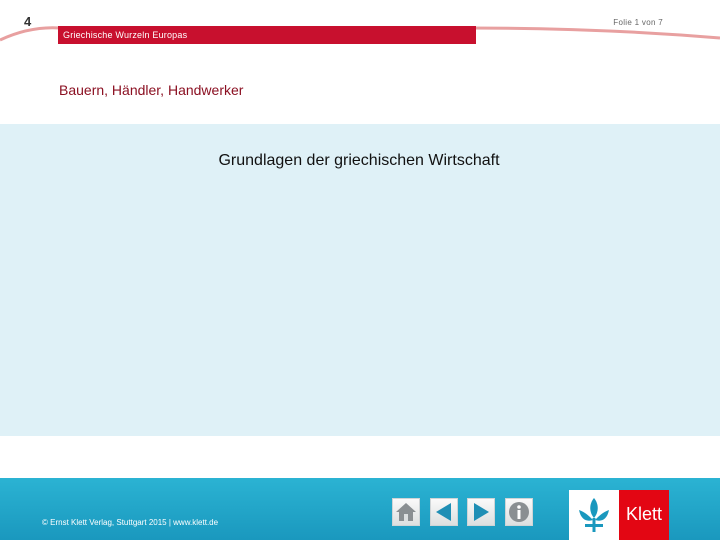 This screenshot has width=720, height=545. I want to click on home-icon, so click(406, 512).